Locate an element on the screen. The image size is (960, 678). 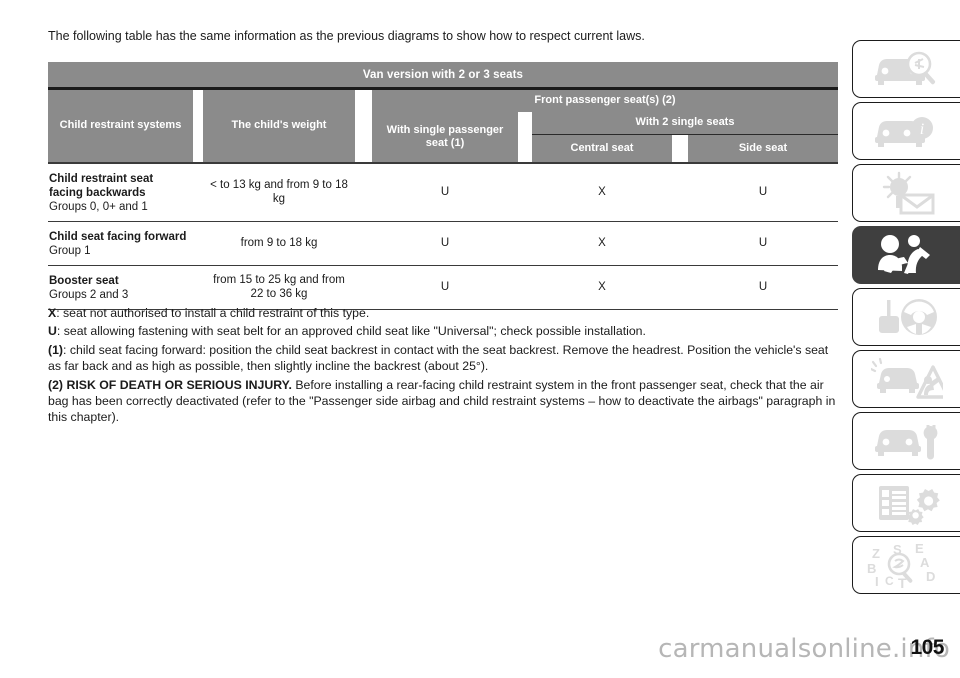
tab-technical-specifications is located at coordinates (906, 503).